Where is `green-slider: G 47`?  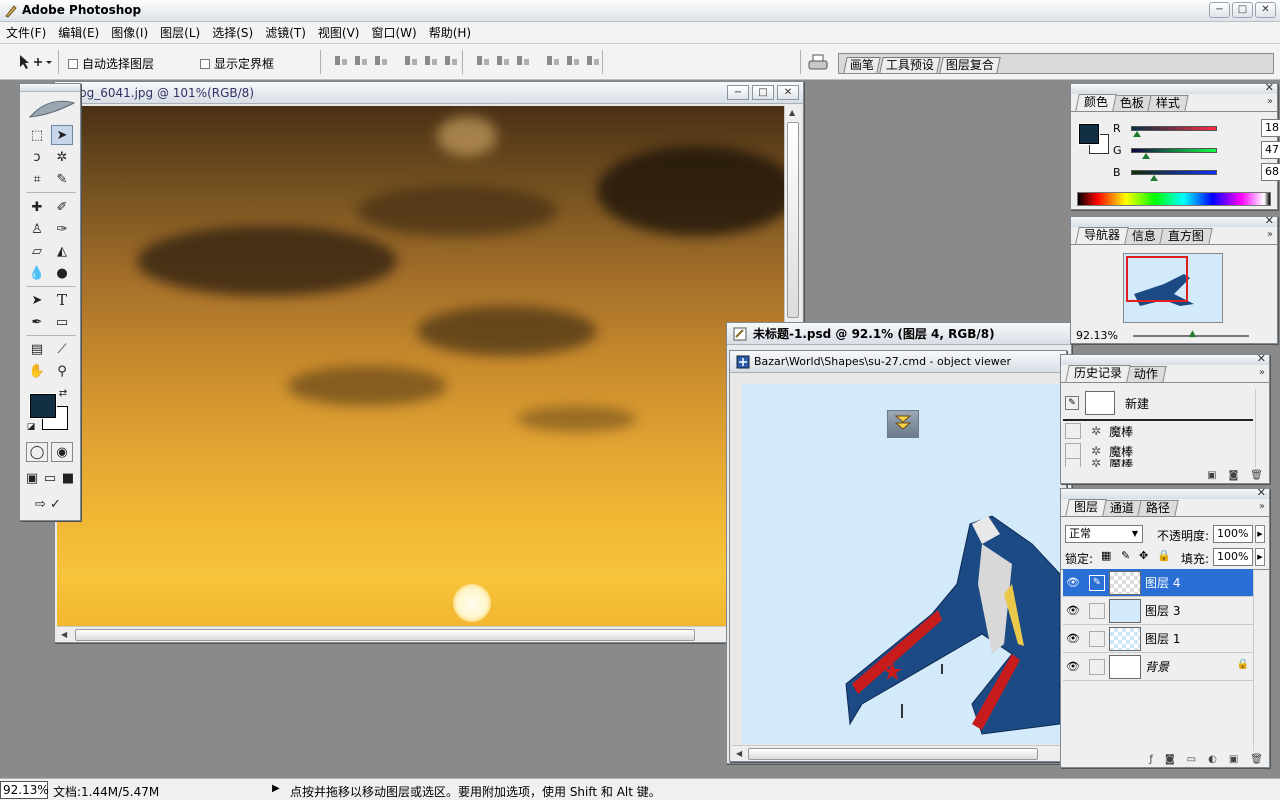 green-slider: G 47 is located at coordinates (1196, 150).